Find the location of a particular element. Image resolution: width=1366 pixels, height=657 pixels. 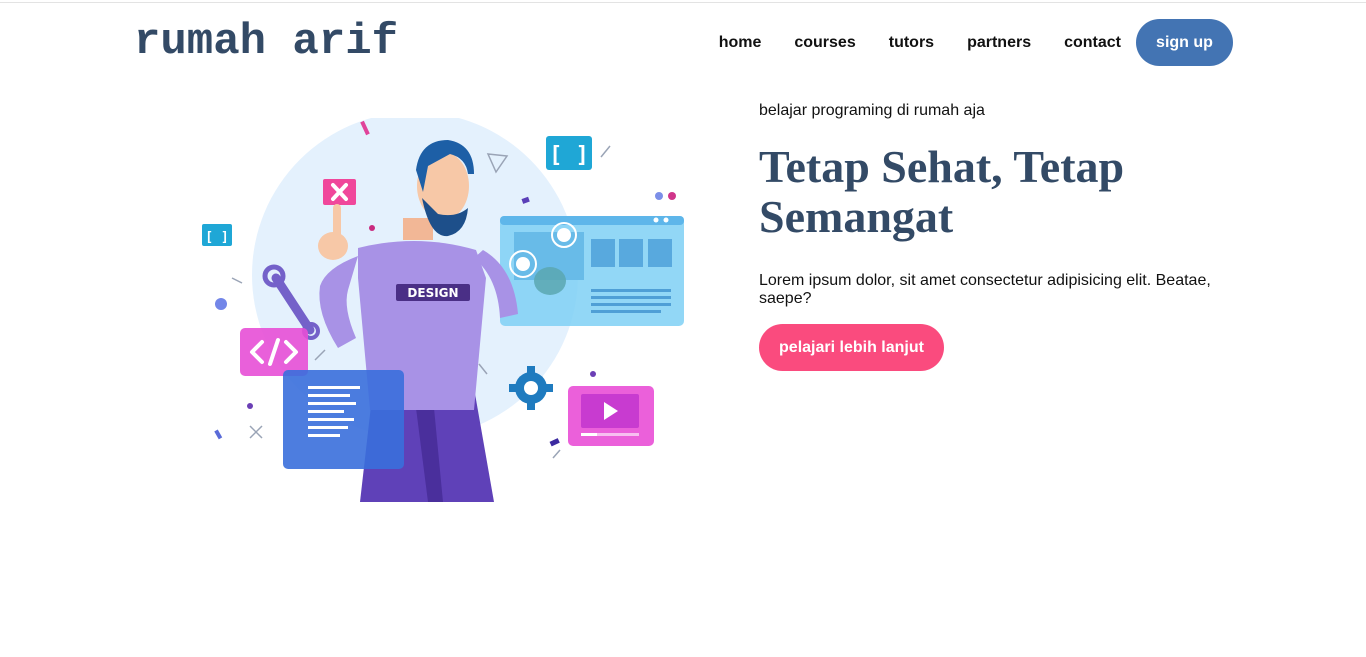

browser-window is located at coordinates (592, 271).